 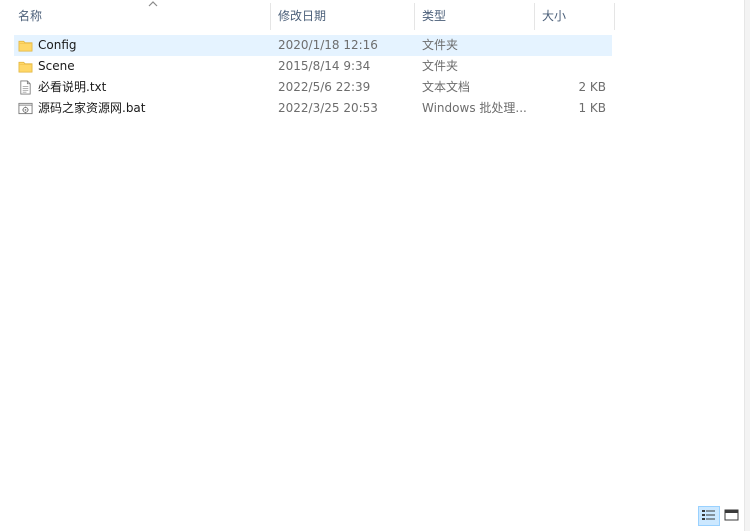 What do you see at coordinates (592, 108) in the screenshot?
I see `file-size: 1 KB` at bounding box center [592, 108].